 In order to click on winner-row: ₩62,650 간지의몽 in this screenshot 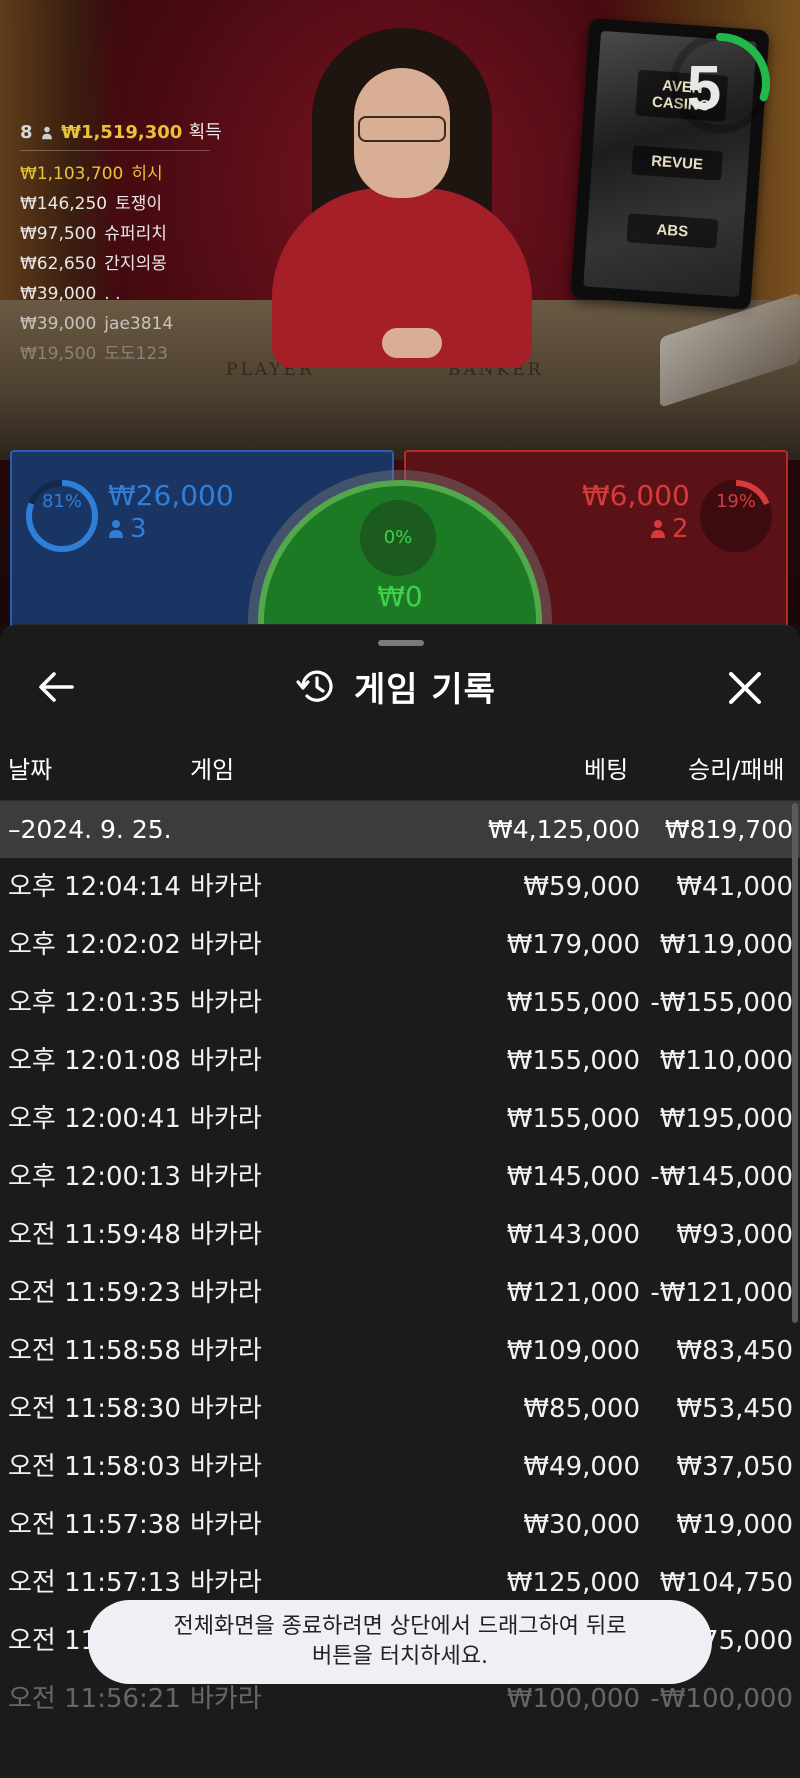, I will do `click(93, 264)`.